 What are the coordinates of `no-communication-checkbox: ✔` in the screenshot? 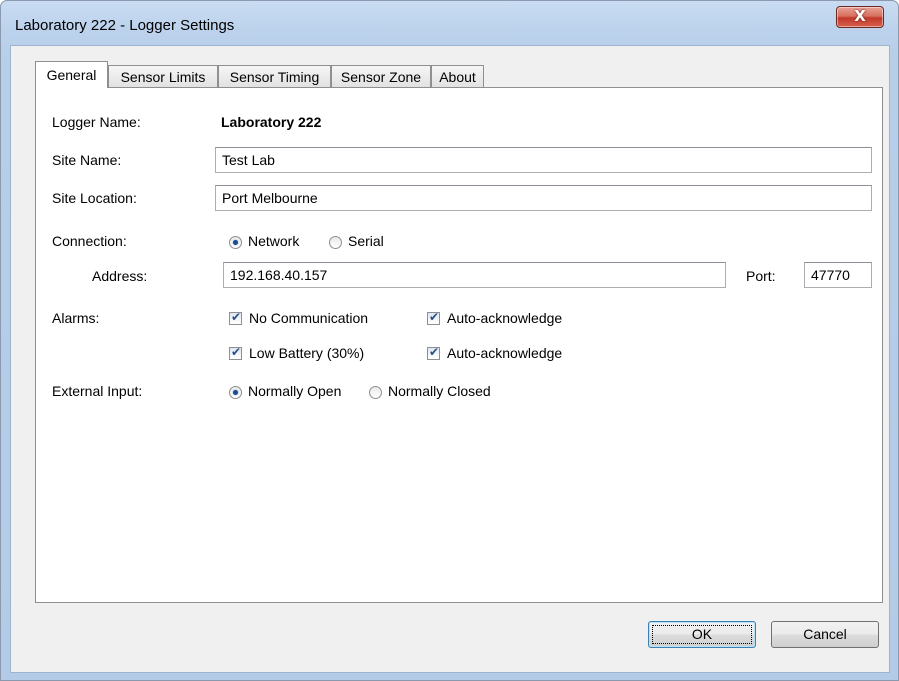 It's located at (235, 317).